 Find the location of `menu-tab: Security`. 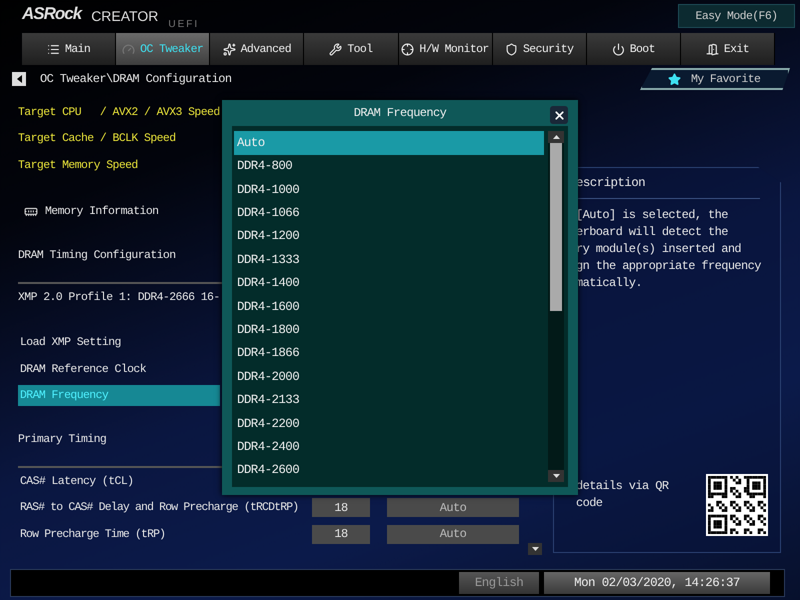

menu-tab: Security is located at coordinates (539, 49).